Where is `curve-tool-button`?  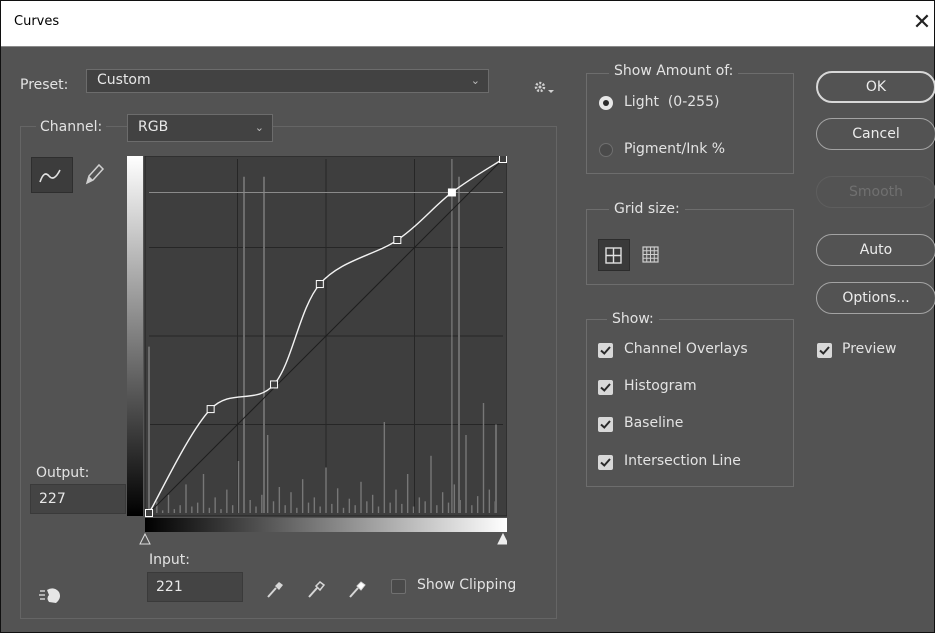 curve-tool-button is located at coordinates (52, 175).